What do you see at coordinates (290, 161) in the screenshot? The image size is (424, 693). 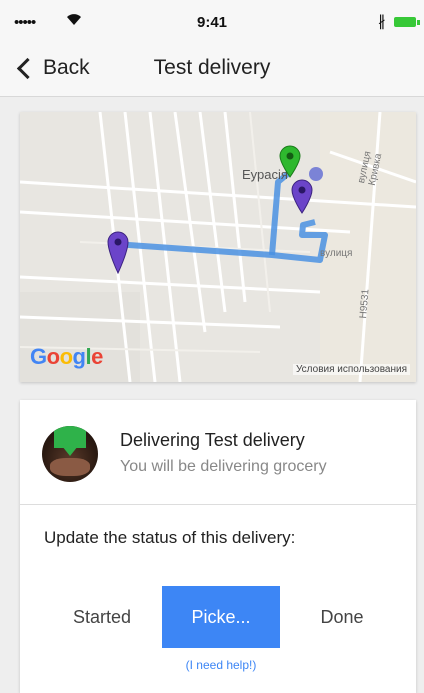 I see `start-marker-icon` at bounding box center [290, 161].